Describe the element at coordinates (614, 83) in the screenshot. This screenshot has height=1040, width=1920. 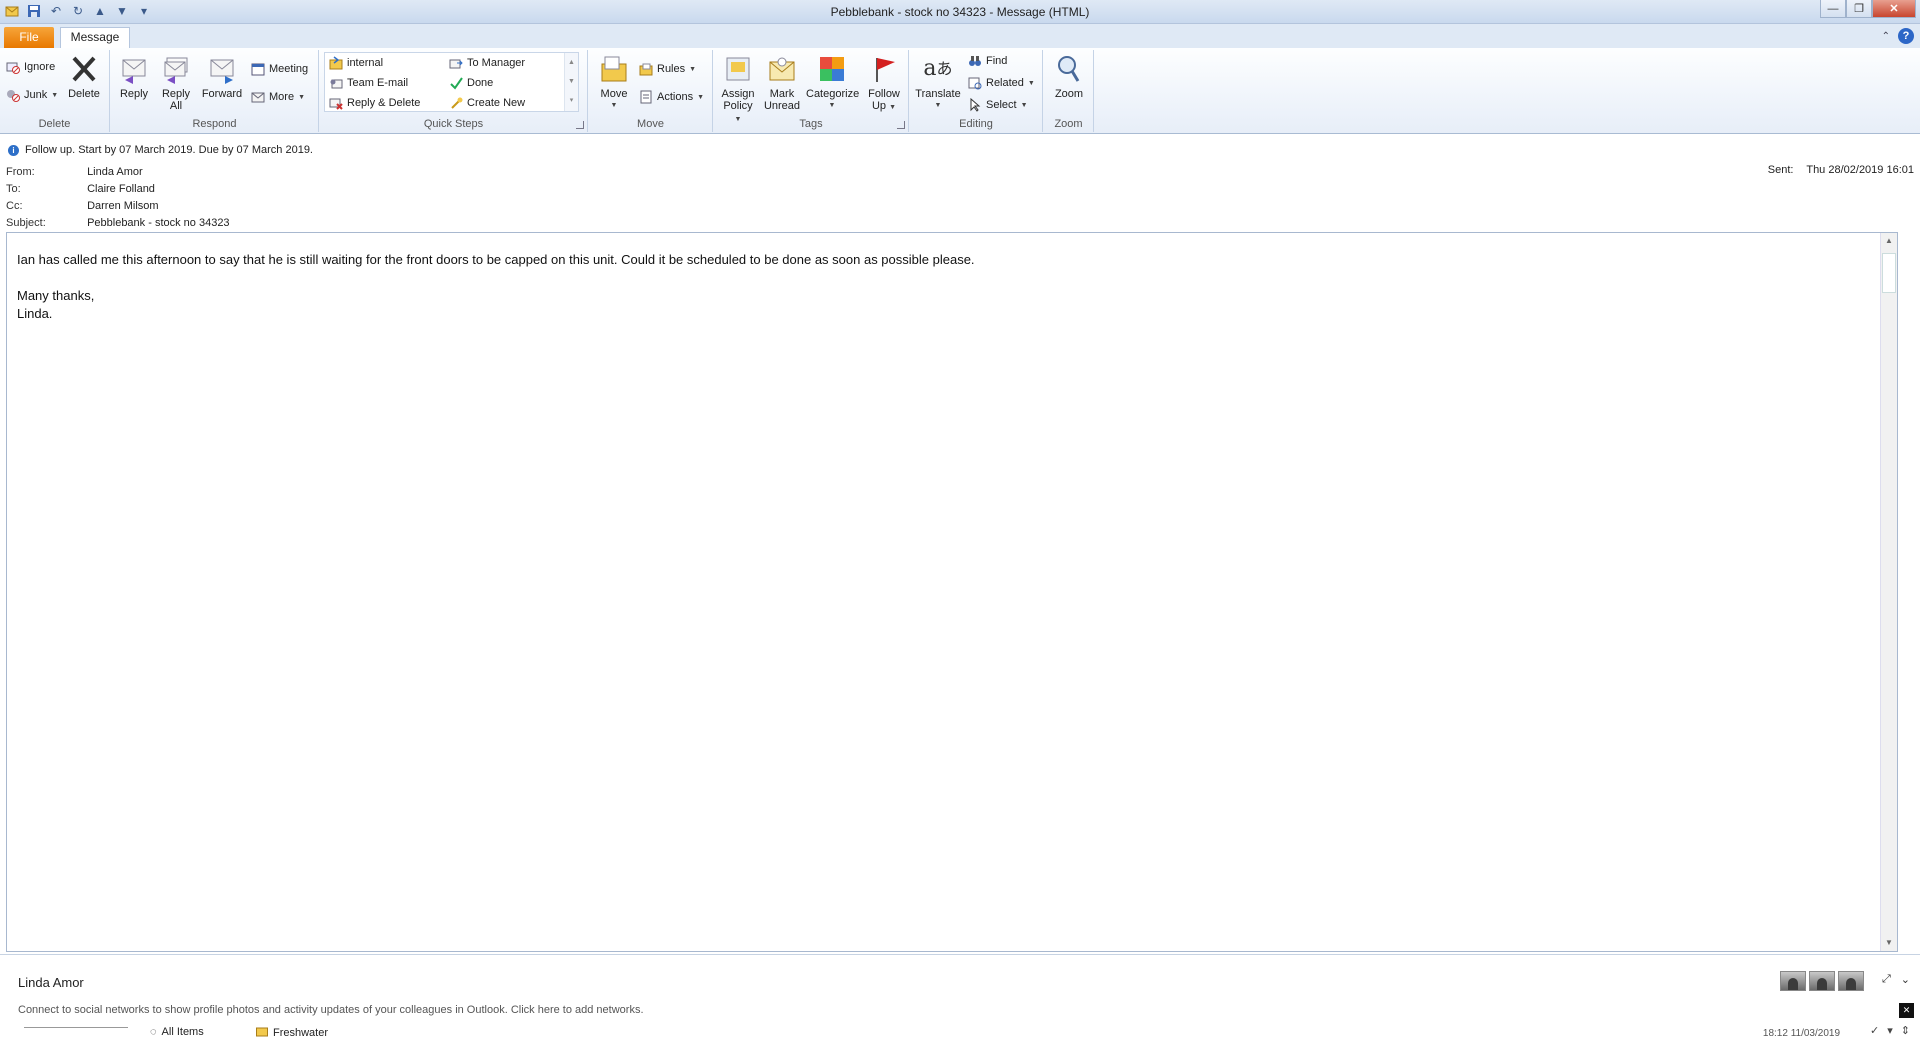
I see `move-button: Move ▼` at that location.